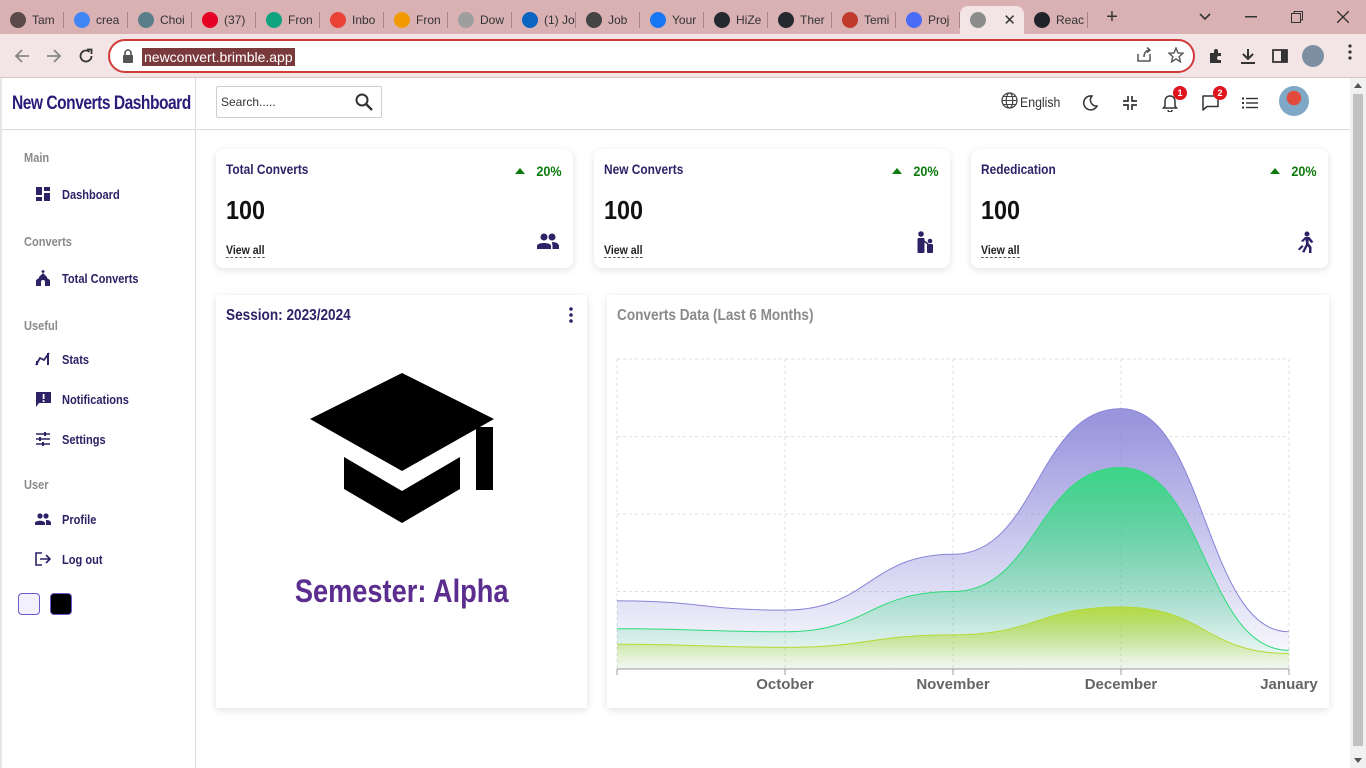 The width and height of the screenshot is (1366, 768). I want to click on notification-icon, so click(43, 399).